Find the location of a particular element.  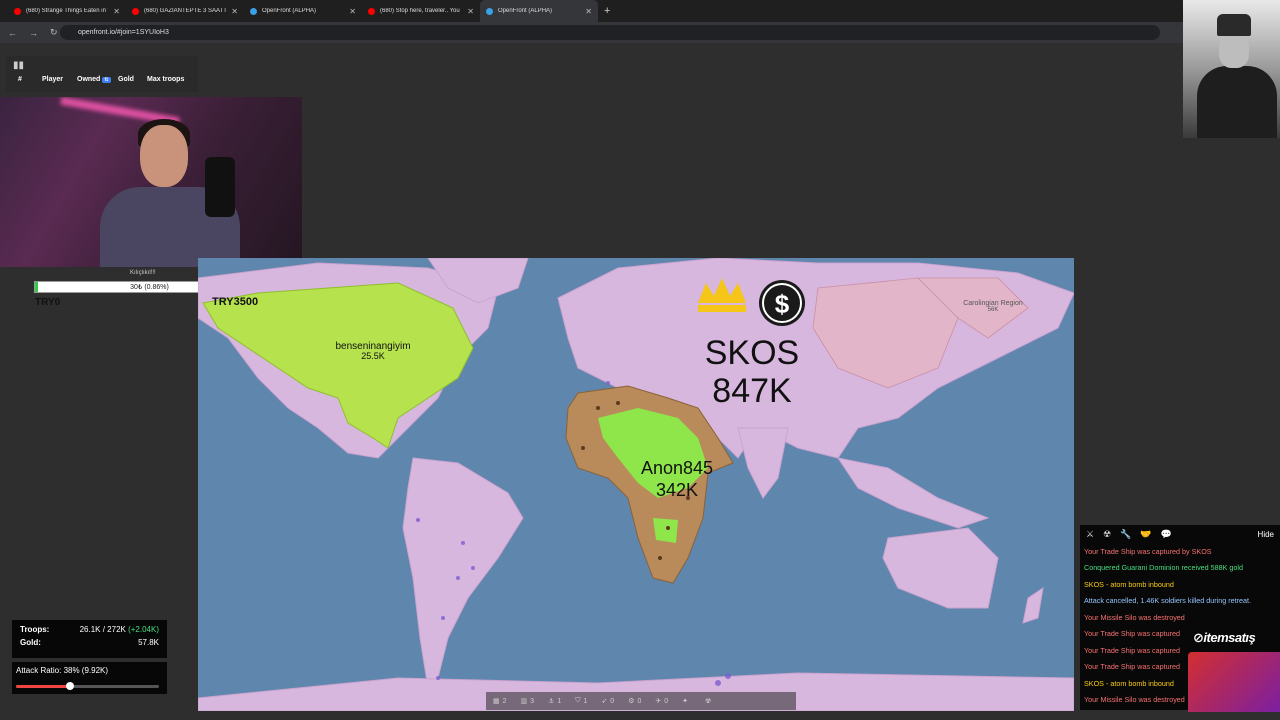

port-icon: ⚓ is located at coordinates (551, 701).